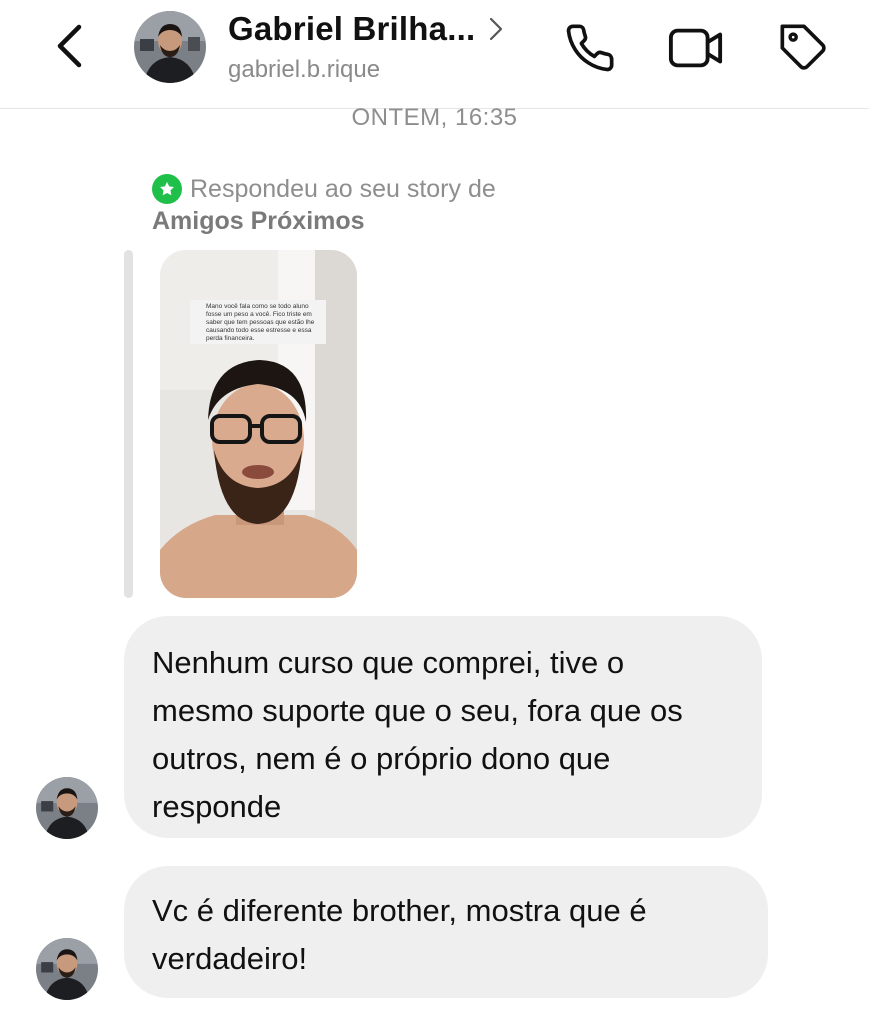 This screenshot has width=869, height=1024. I want to click on story-reply-header: Respondeu ao seu story de, so click(324, 189).